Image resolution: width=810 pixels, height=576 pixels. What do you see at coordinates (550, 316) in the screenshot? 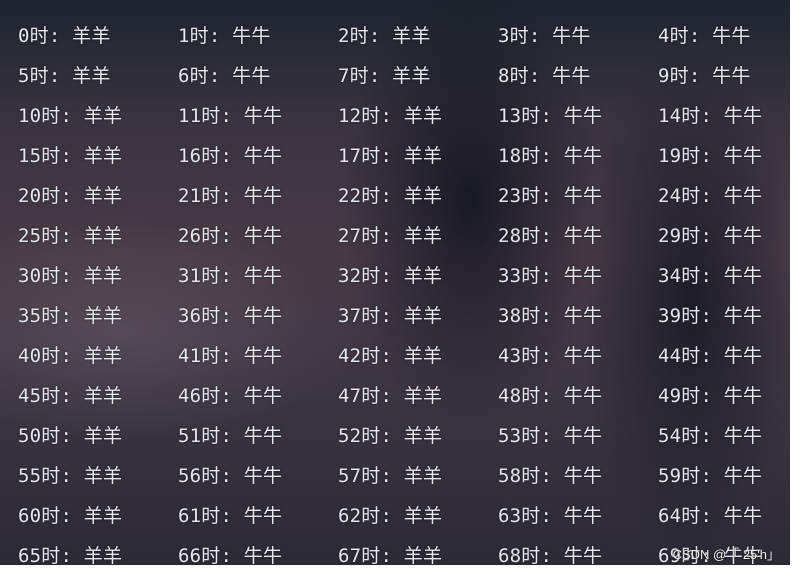
I see `output-line: 38时: 牛牛` at bounding box center [550, 316].